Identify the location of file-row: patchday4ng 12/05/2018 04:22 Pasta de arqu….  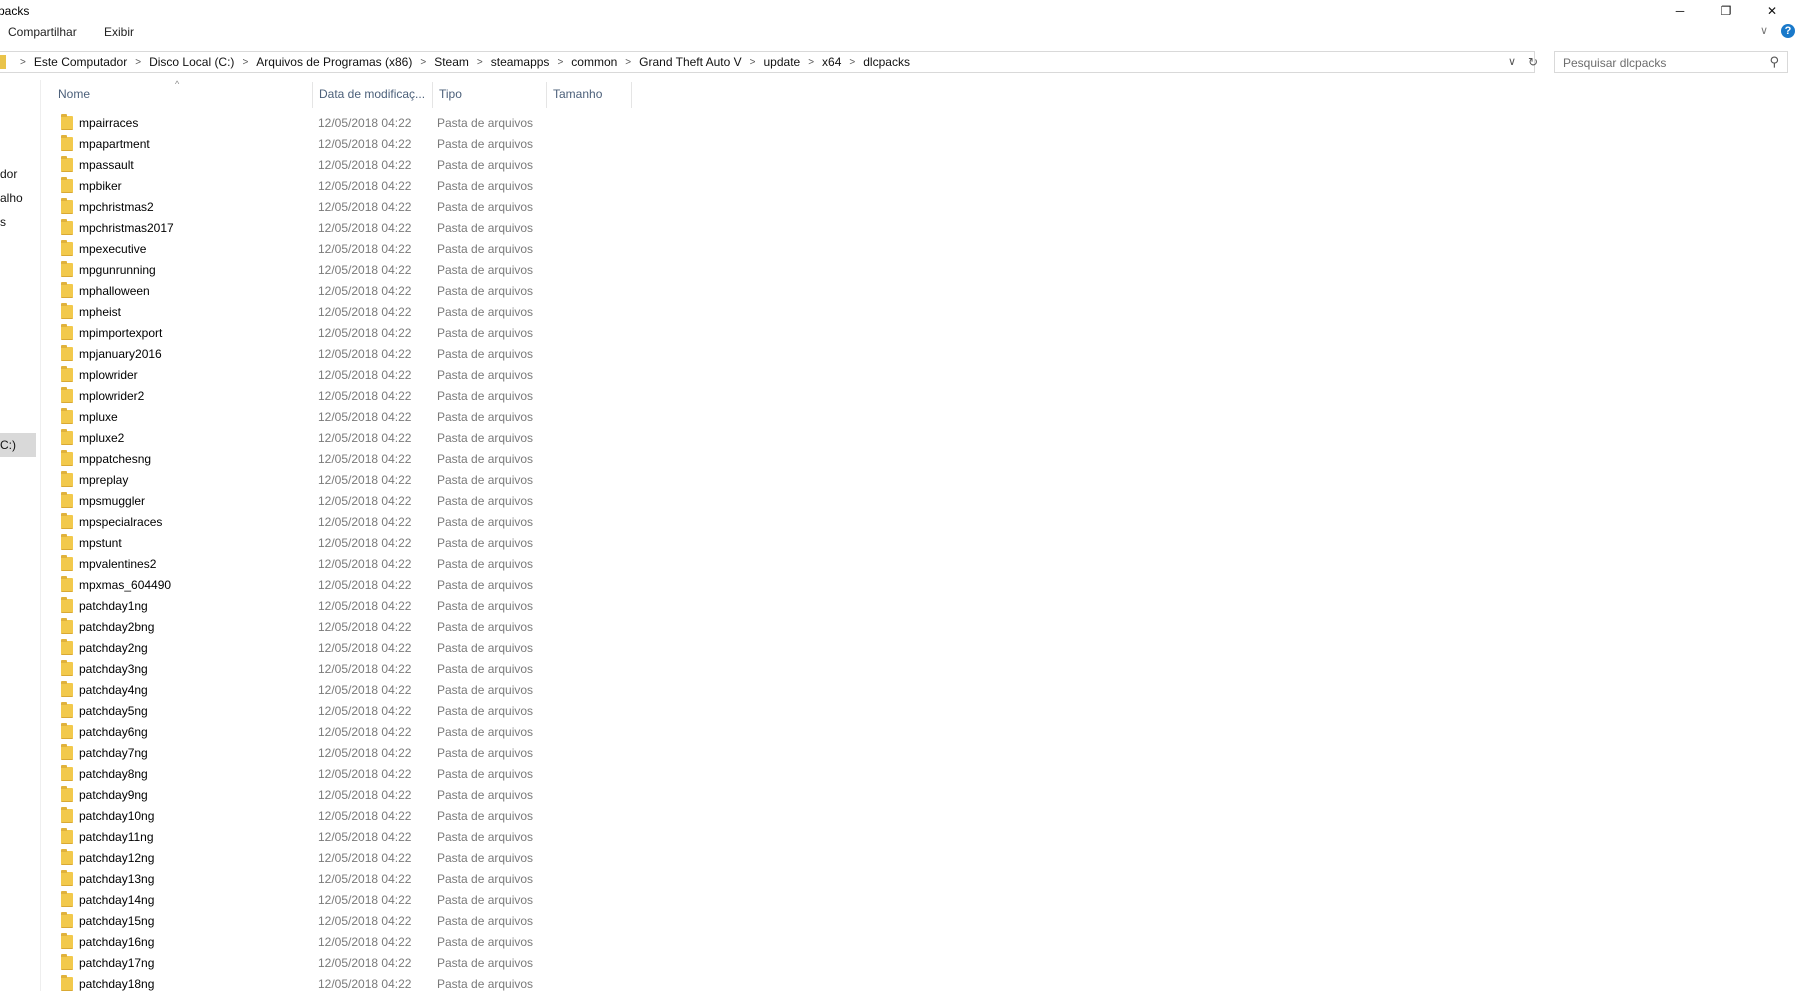
(308, 690).